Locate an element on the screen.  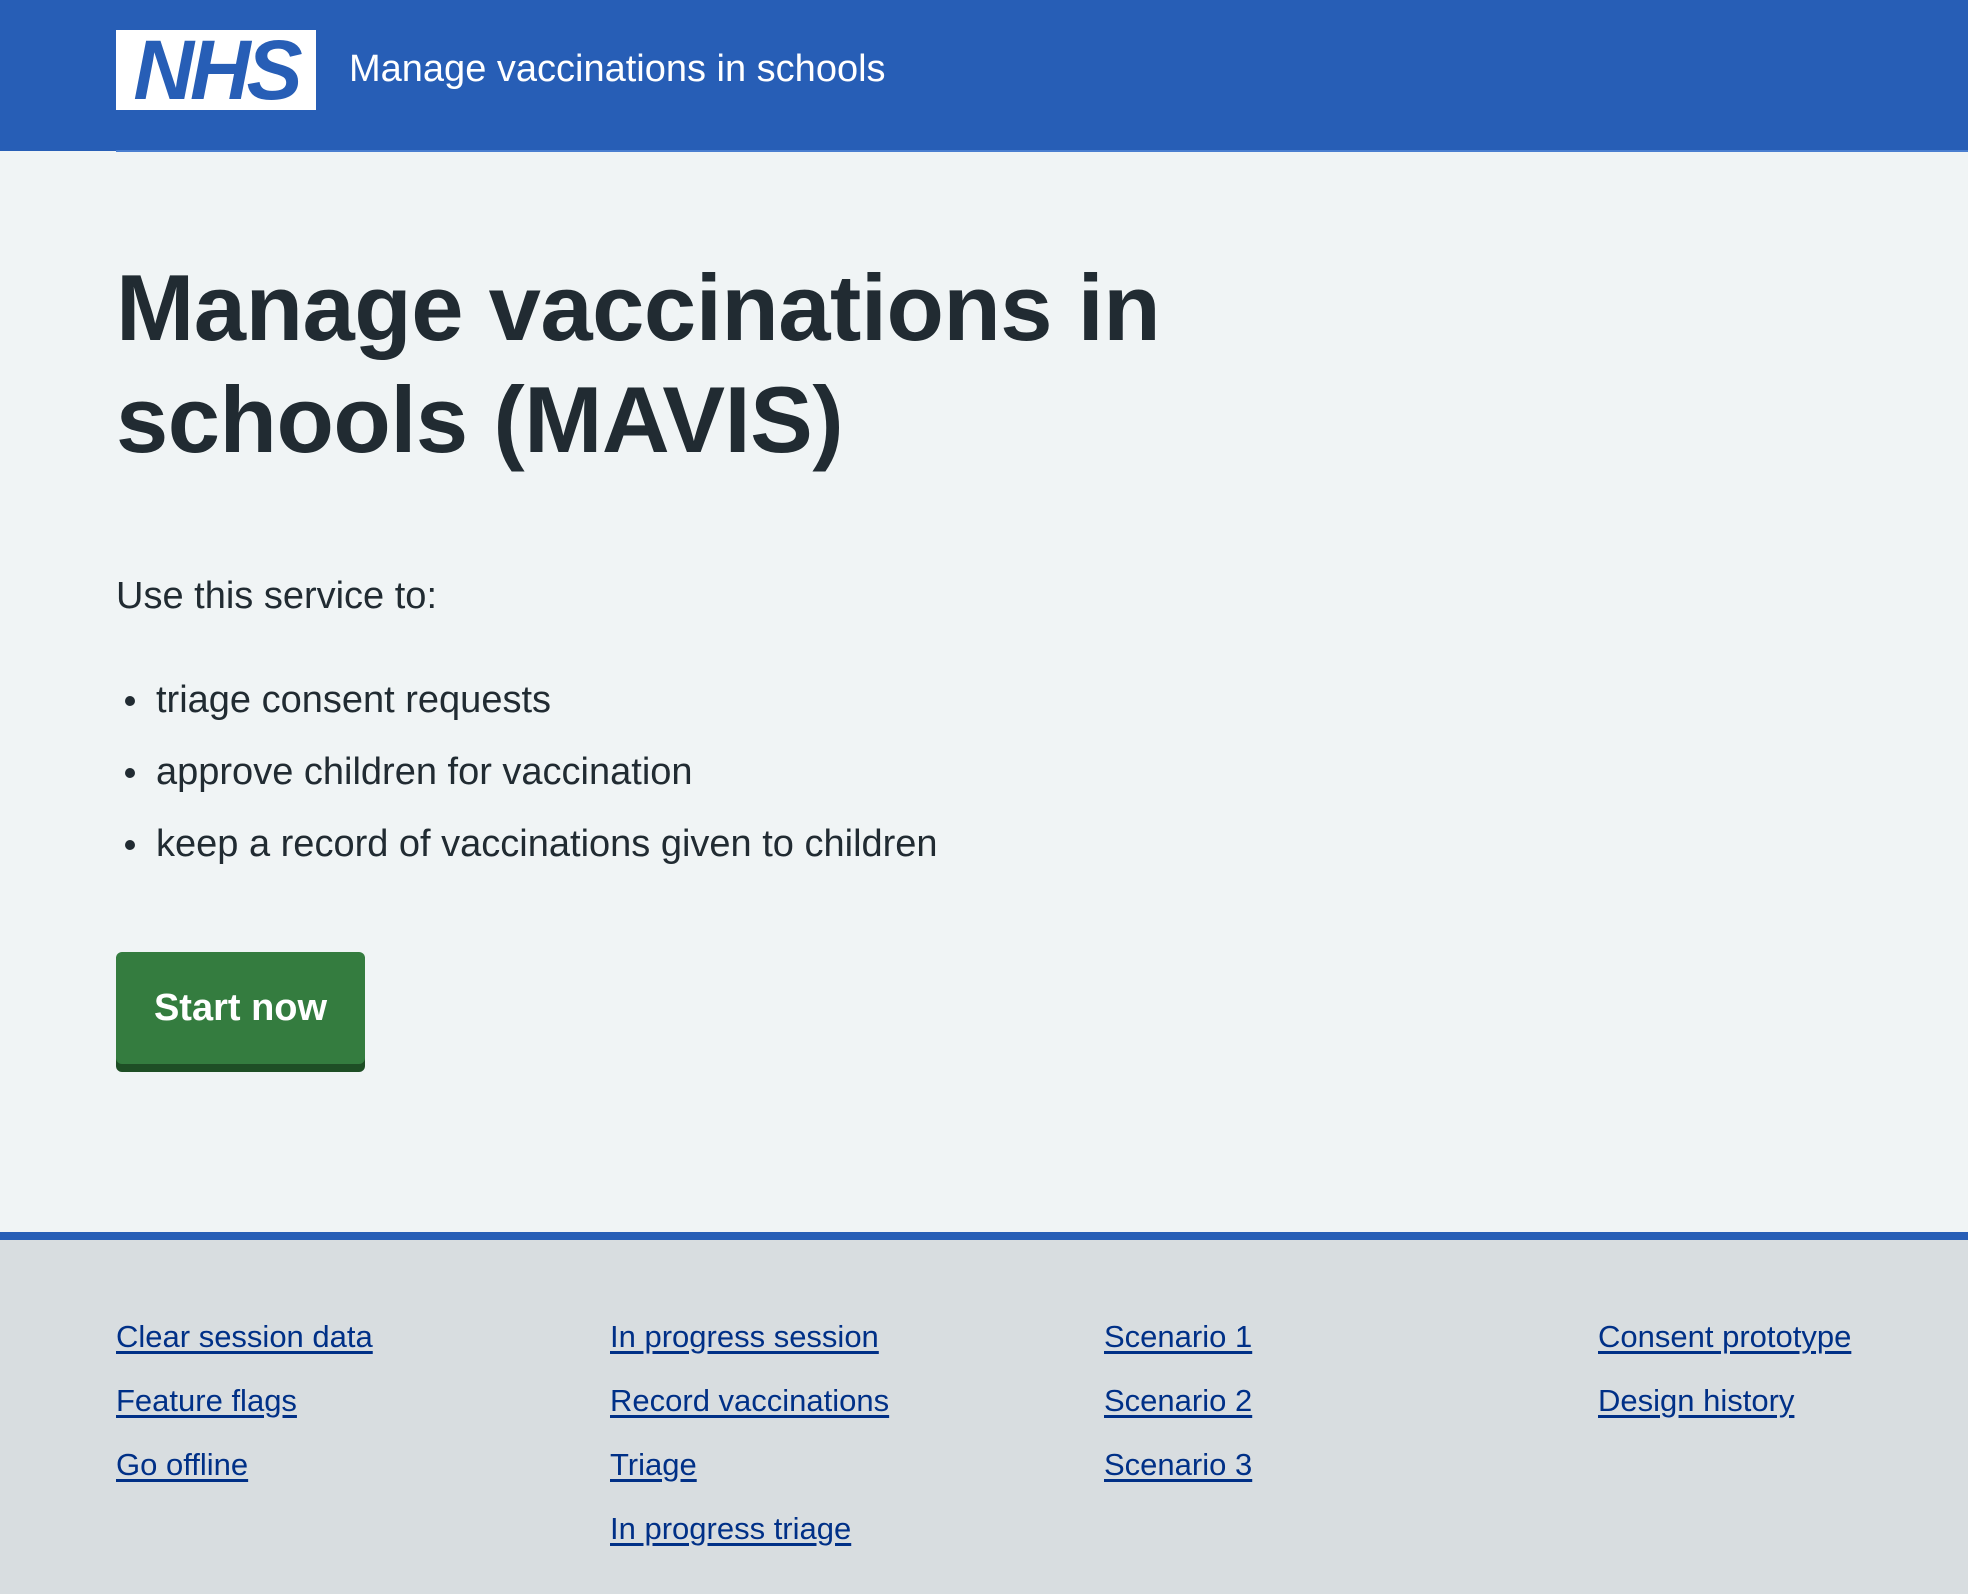
service-name-link: Manage vaccinations in schools is located at coordinates (617, 69).